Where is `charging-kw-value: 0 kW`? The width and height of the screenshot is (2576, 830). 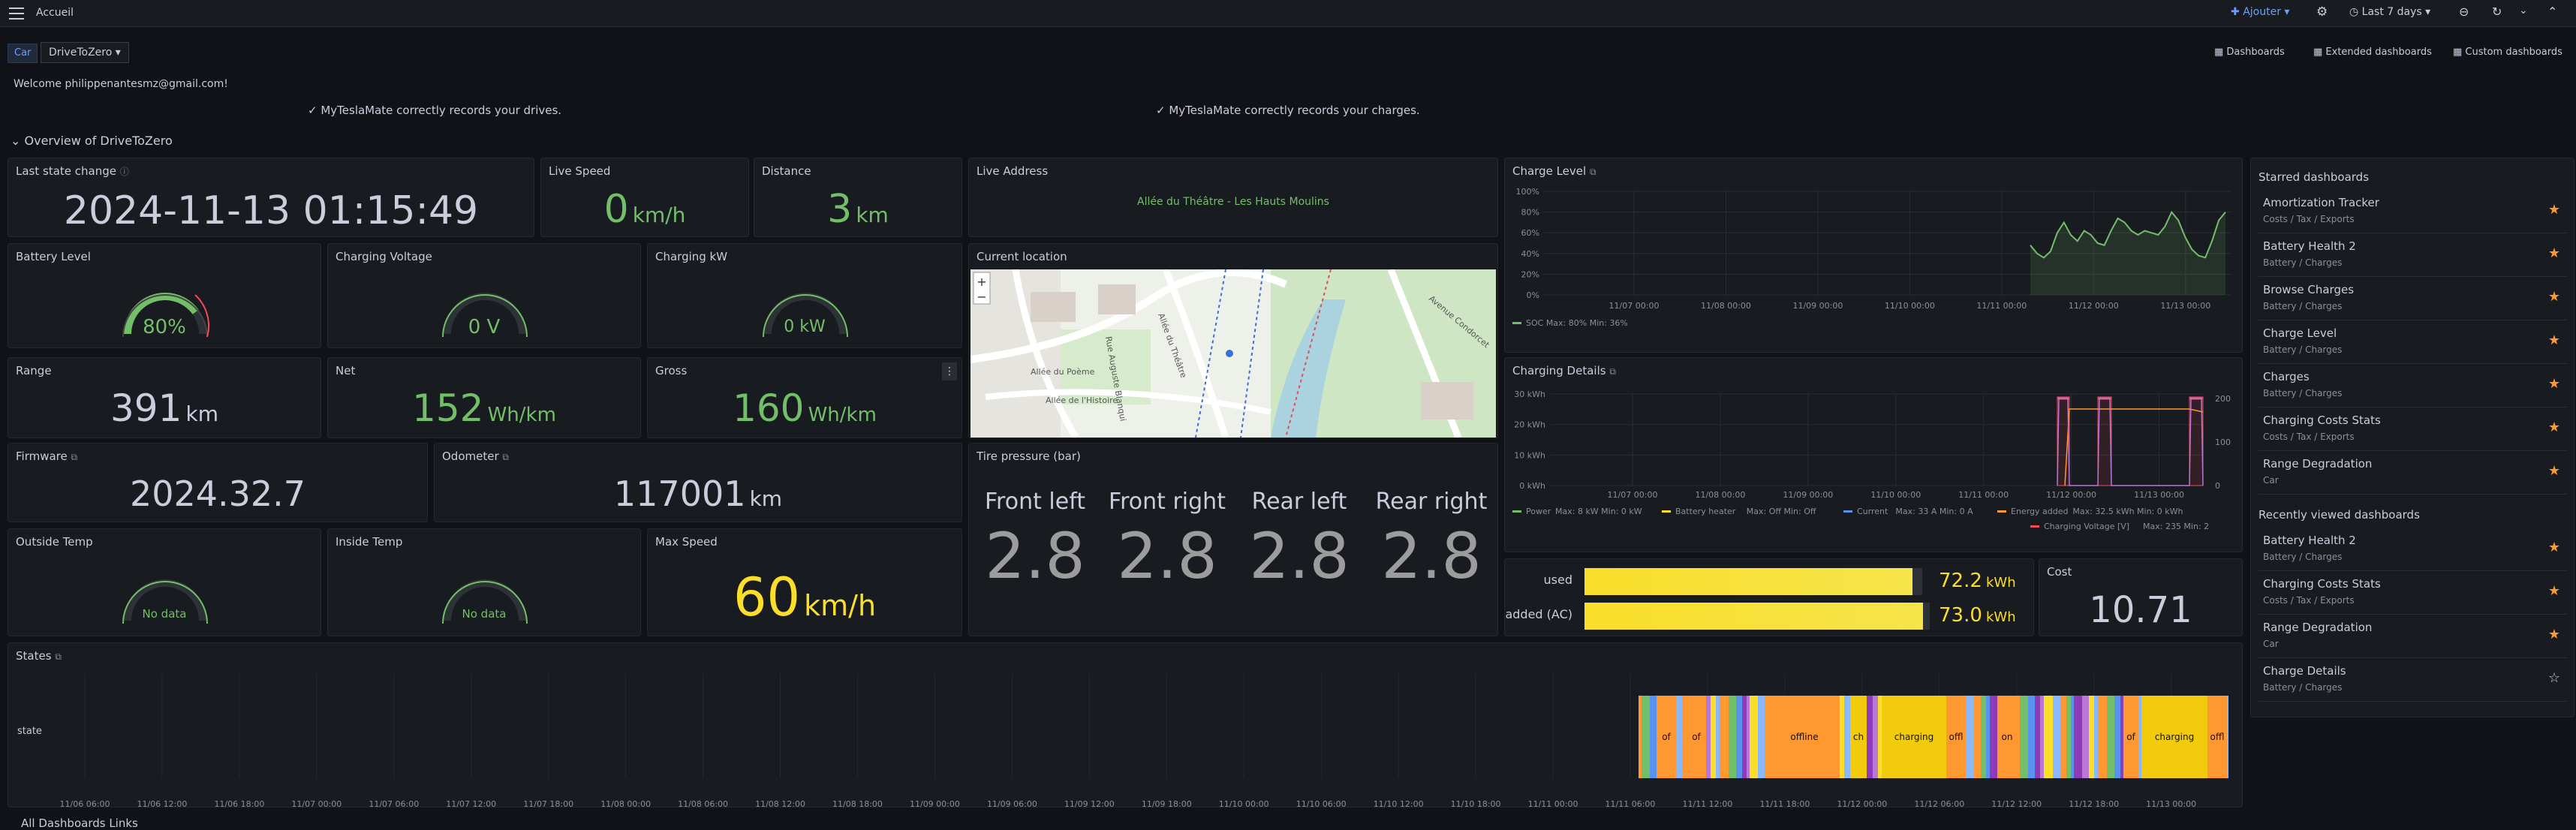 charging-kw-value: 0 kW is located at coordinates (805, 326).